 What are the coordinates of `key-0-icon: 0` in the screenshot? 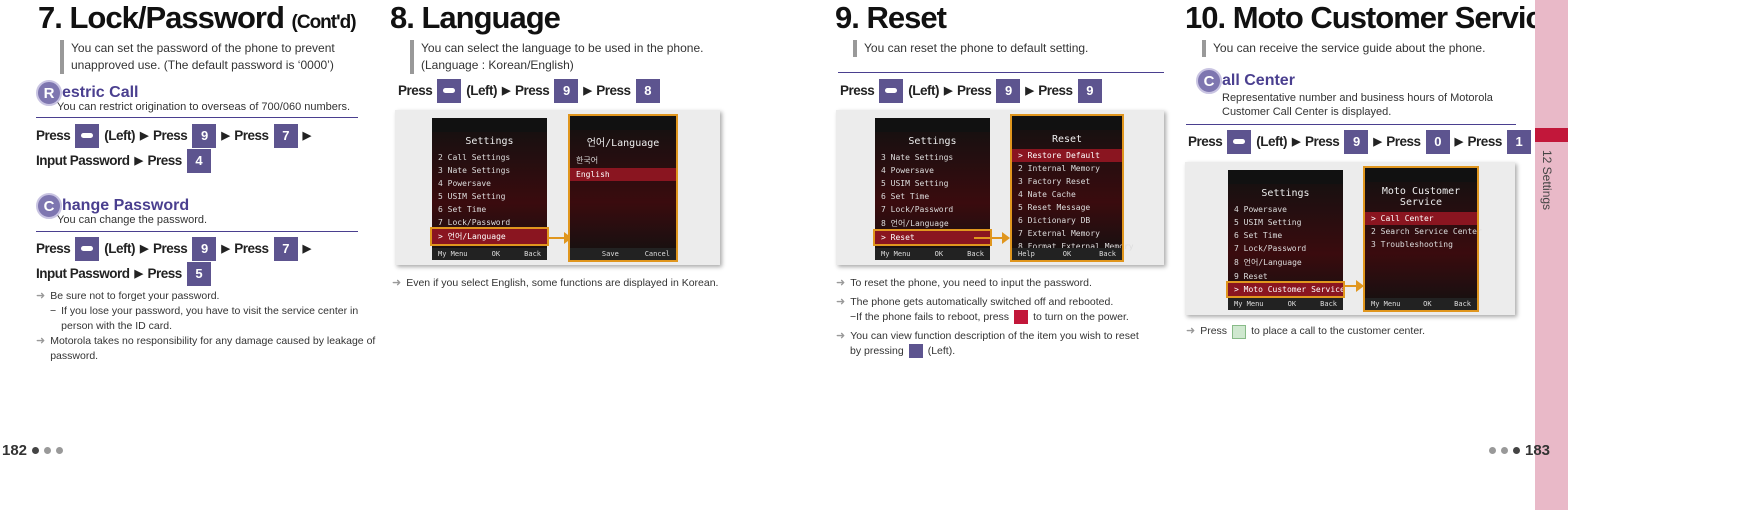 It's located at (1437, 141).